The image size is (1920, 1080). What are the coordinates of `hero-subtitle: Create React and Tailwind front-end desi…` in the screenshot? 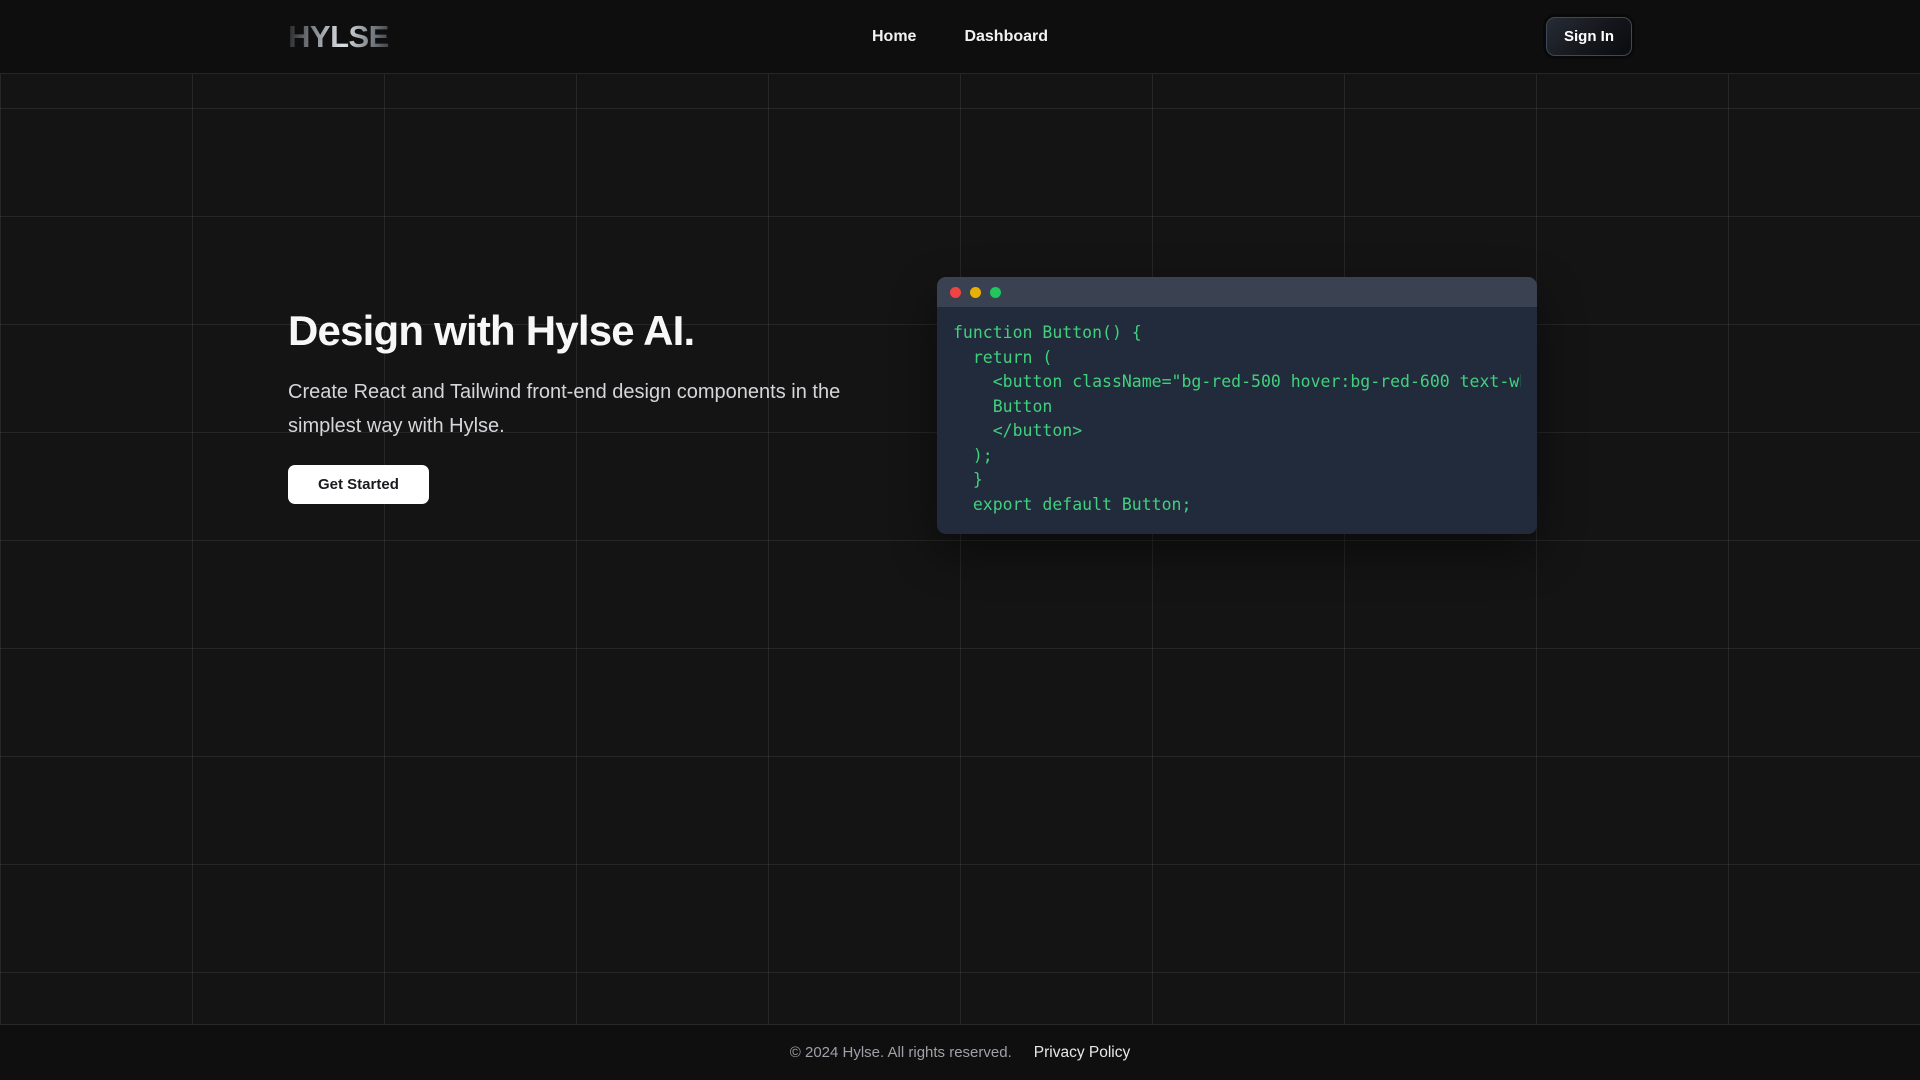 It's located at (564, 409).